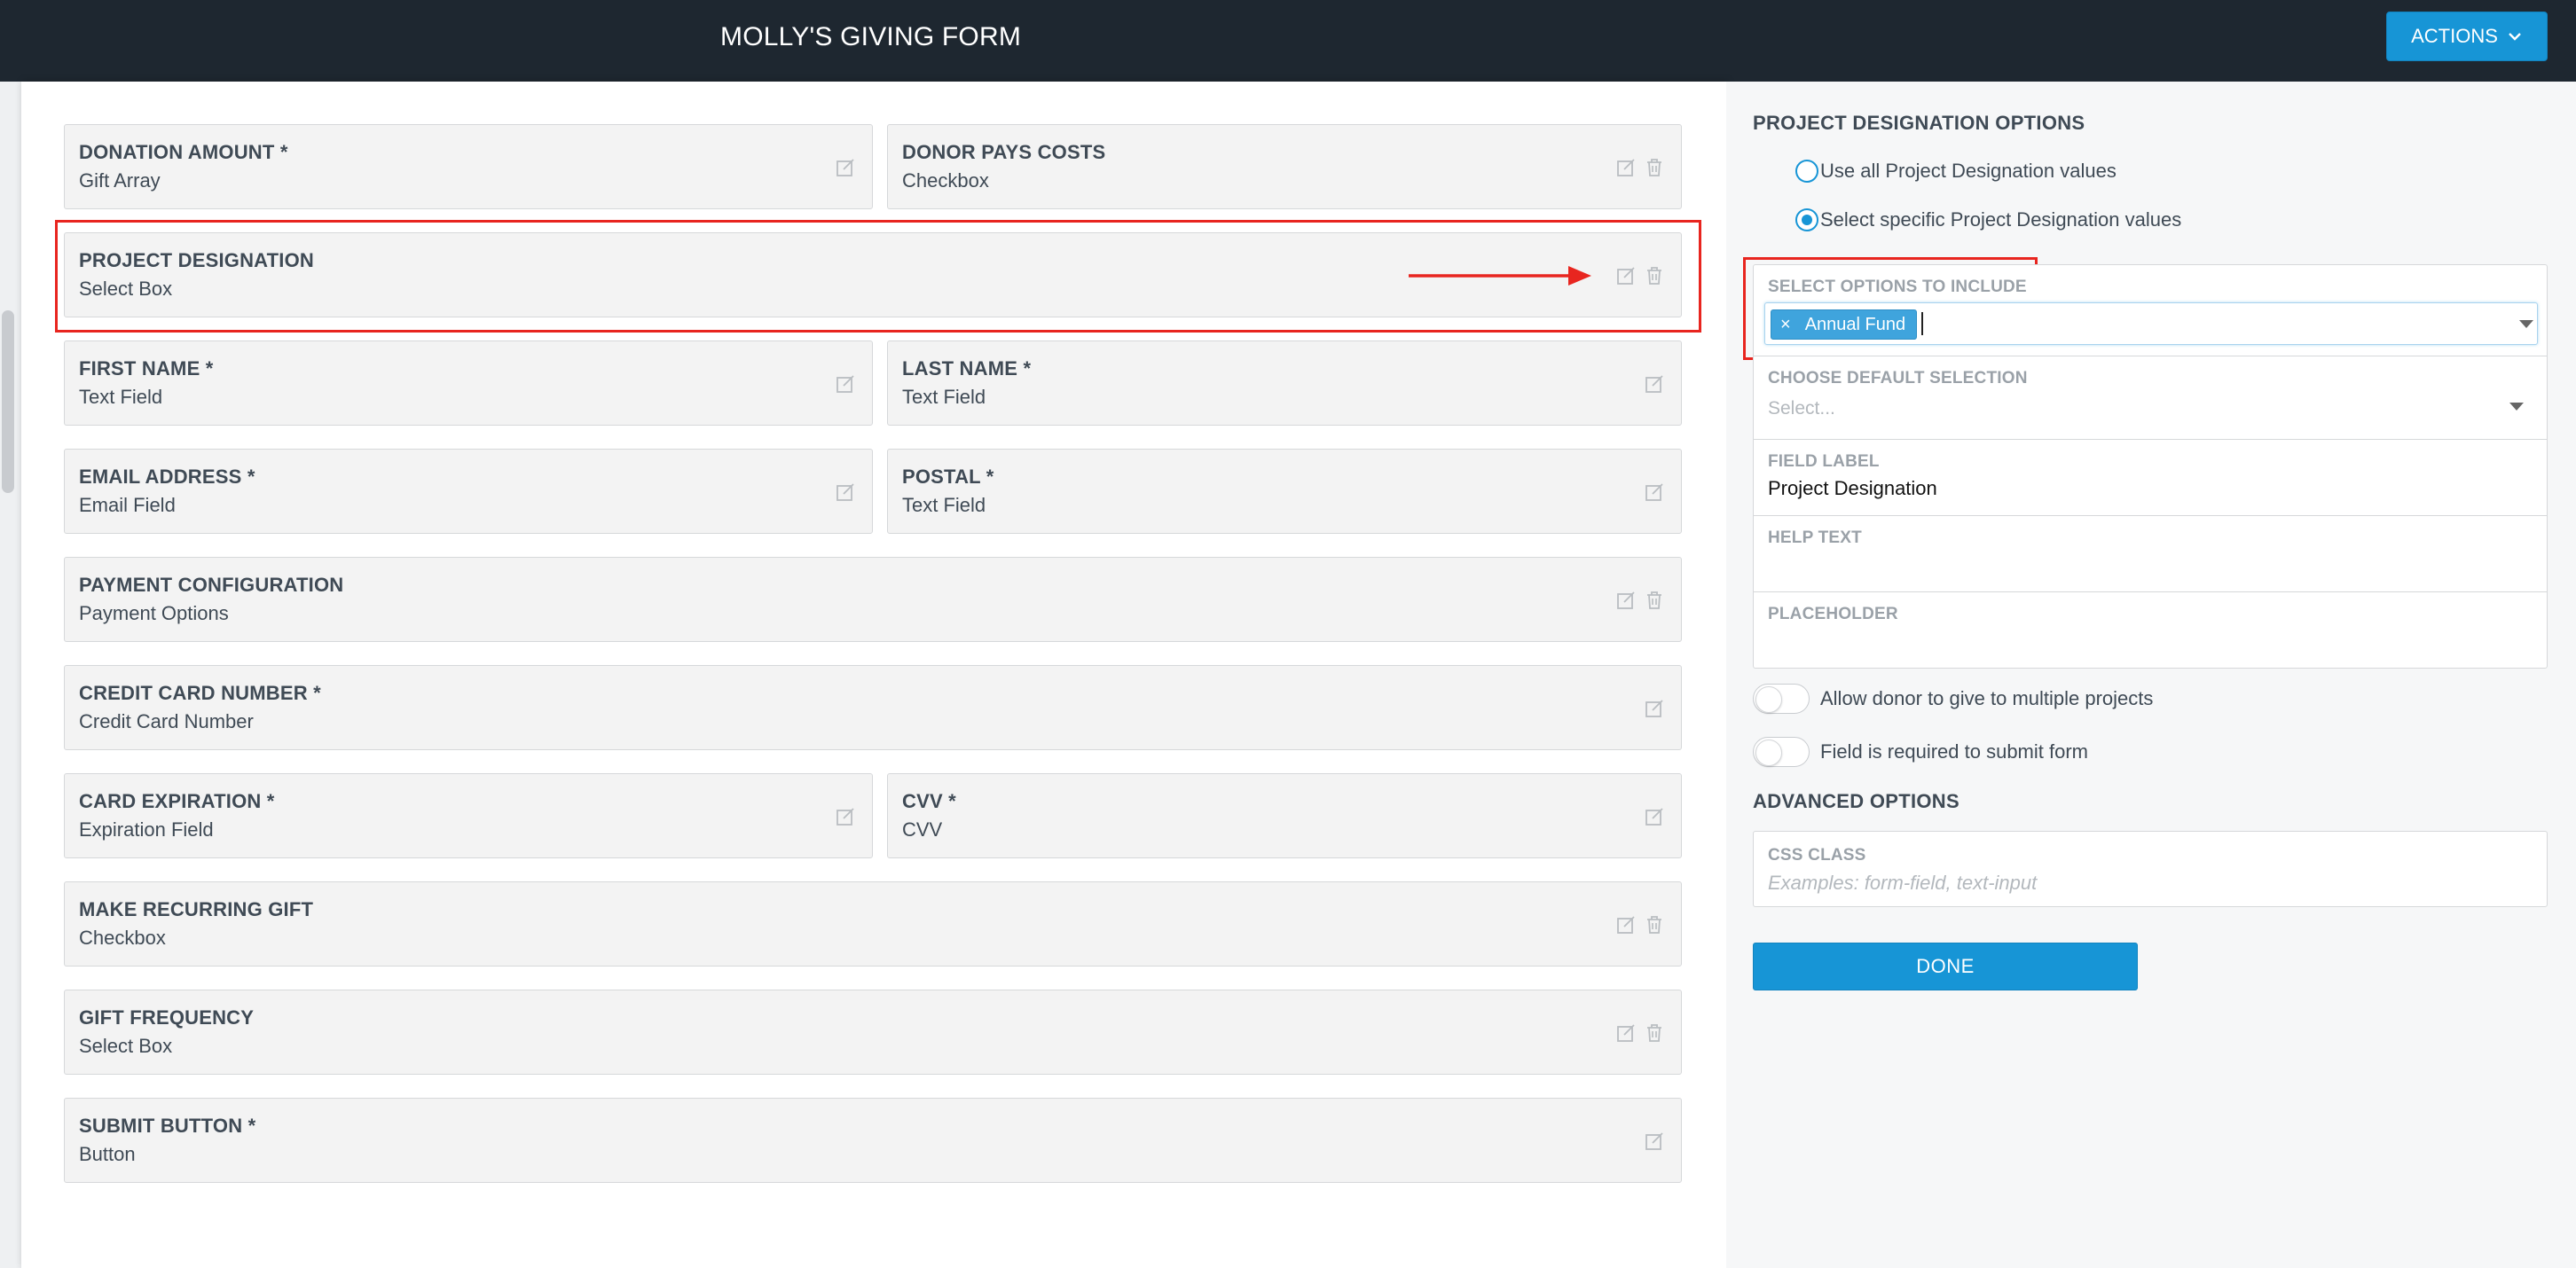 The width and height of the screenshot is (2576, 1268). What do you see at coordinates (1902, 884) in the screenshot?
I see `css-class-input: Examples: form-field, text-input` at bounding box center [1902, 884].